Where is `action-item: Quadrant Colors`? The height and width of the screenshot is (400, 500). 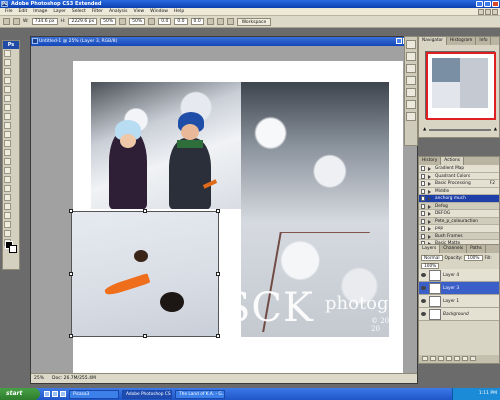
action-item: Quadrant Colors is located at coordinates (459, 176).